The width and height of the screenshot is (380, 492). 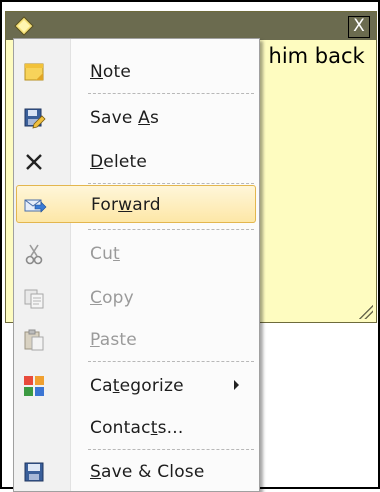 What do you see at coordinates (310, 56) in the screenshot?
I see `note-text: l him back` at bounding box center [310, 56].